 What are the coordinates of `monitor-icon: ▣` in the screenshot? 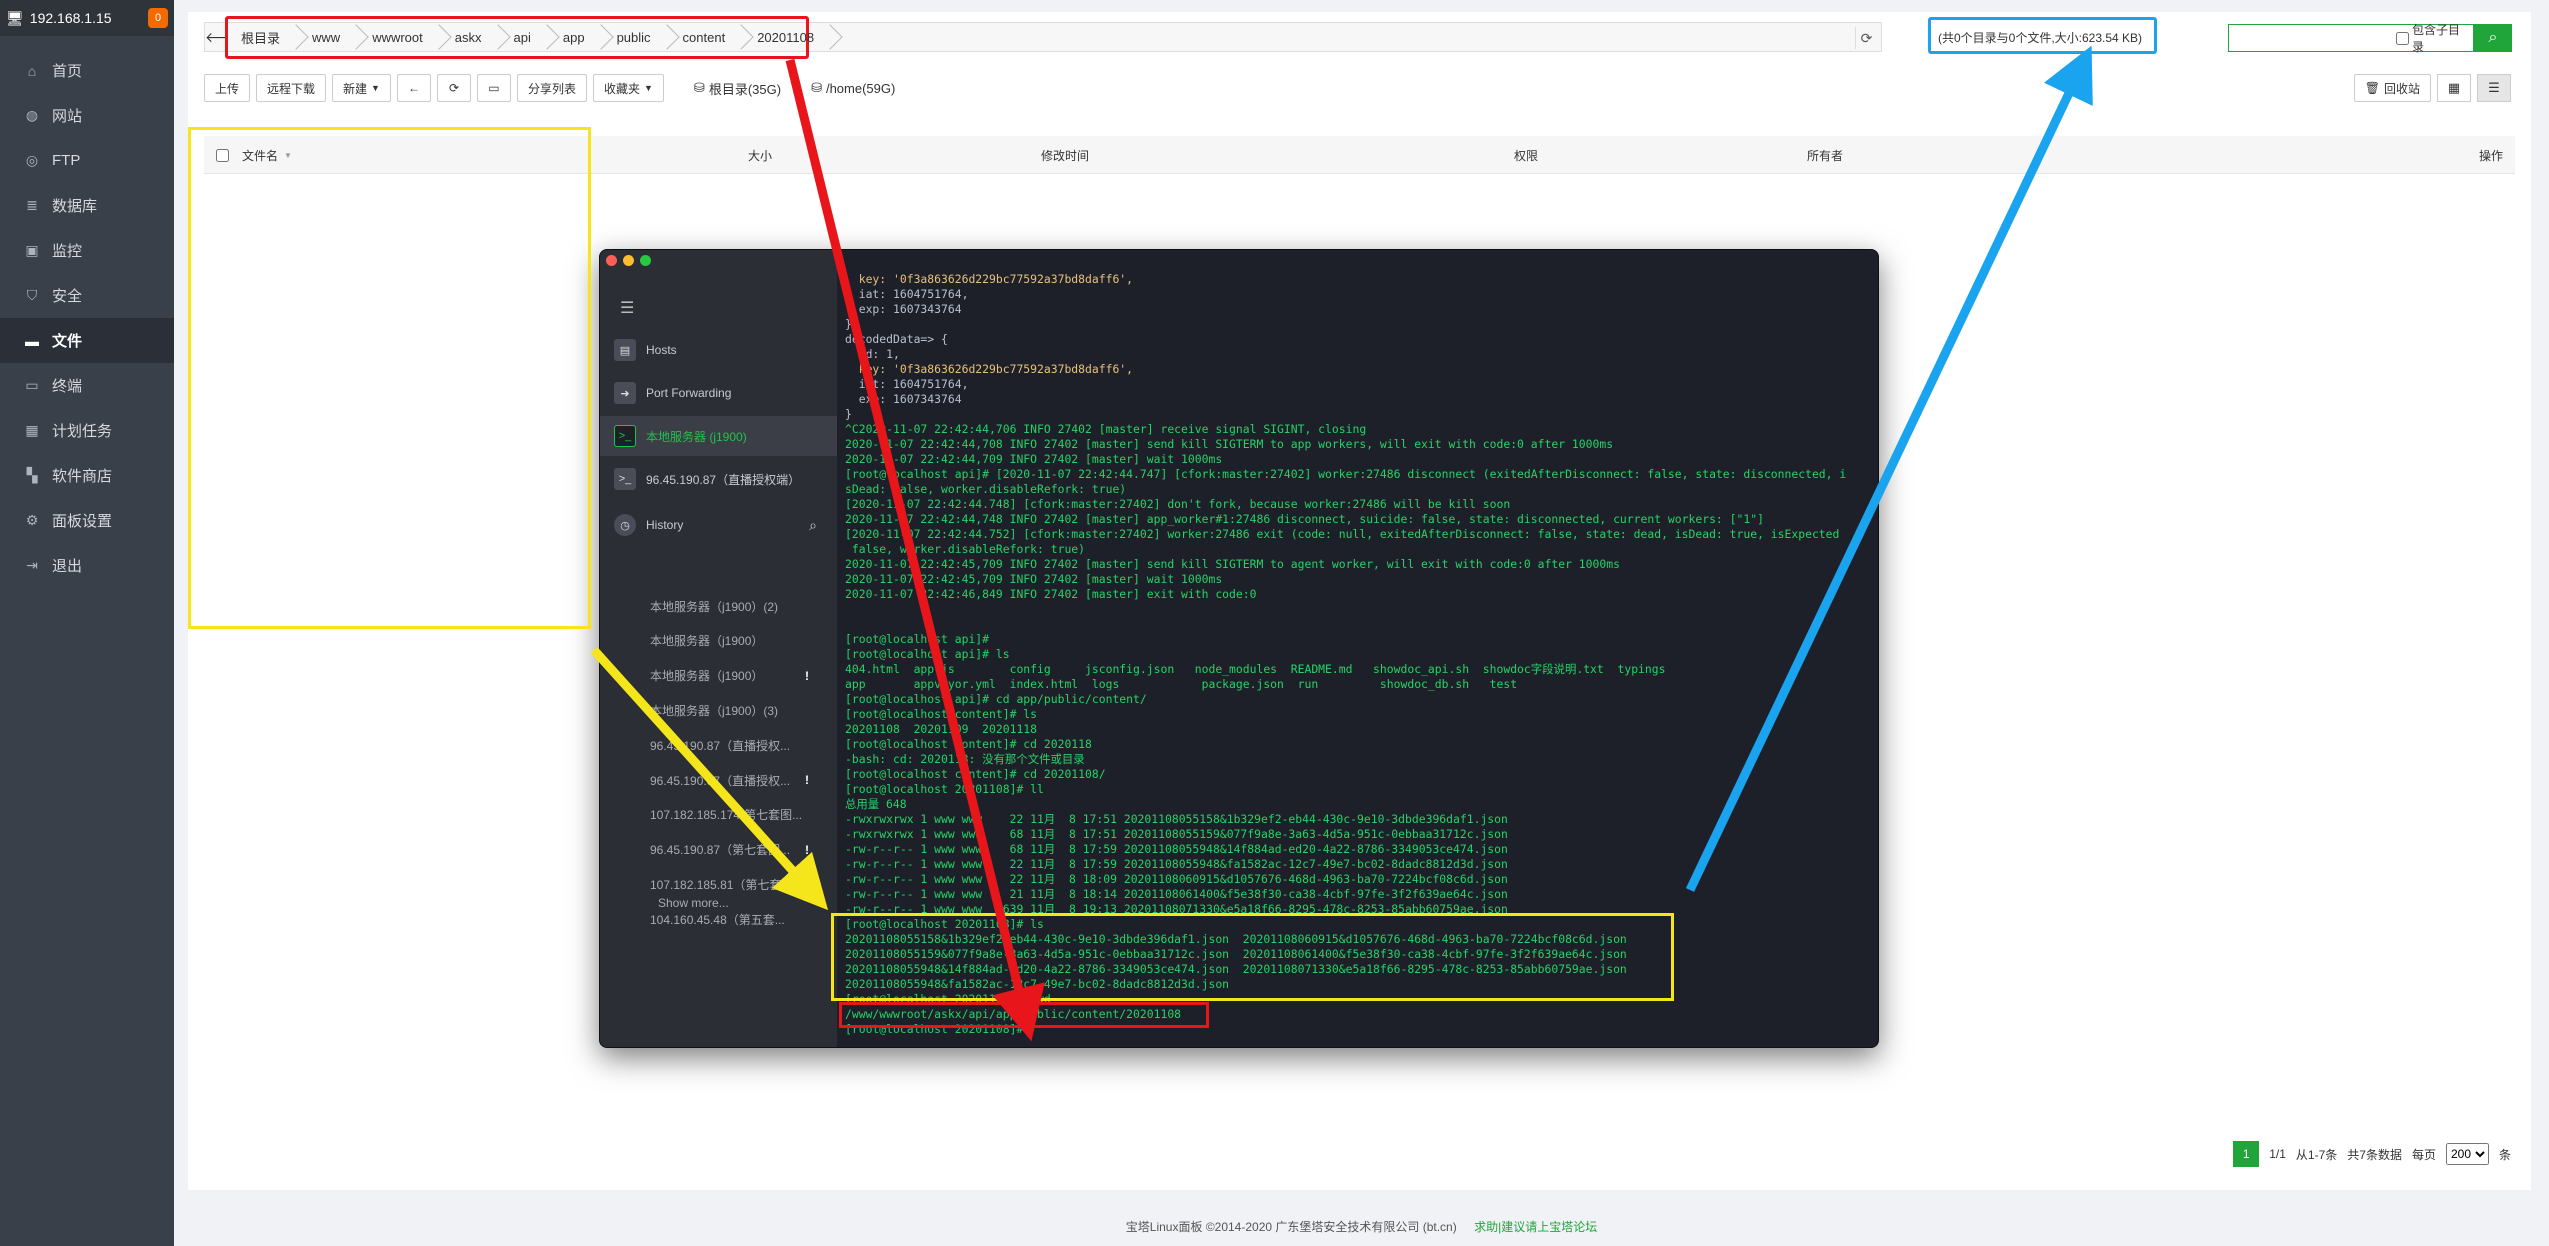 It's located at (32, 250).